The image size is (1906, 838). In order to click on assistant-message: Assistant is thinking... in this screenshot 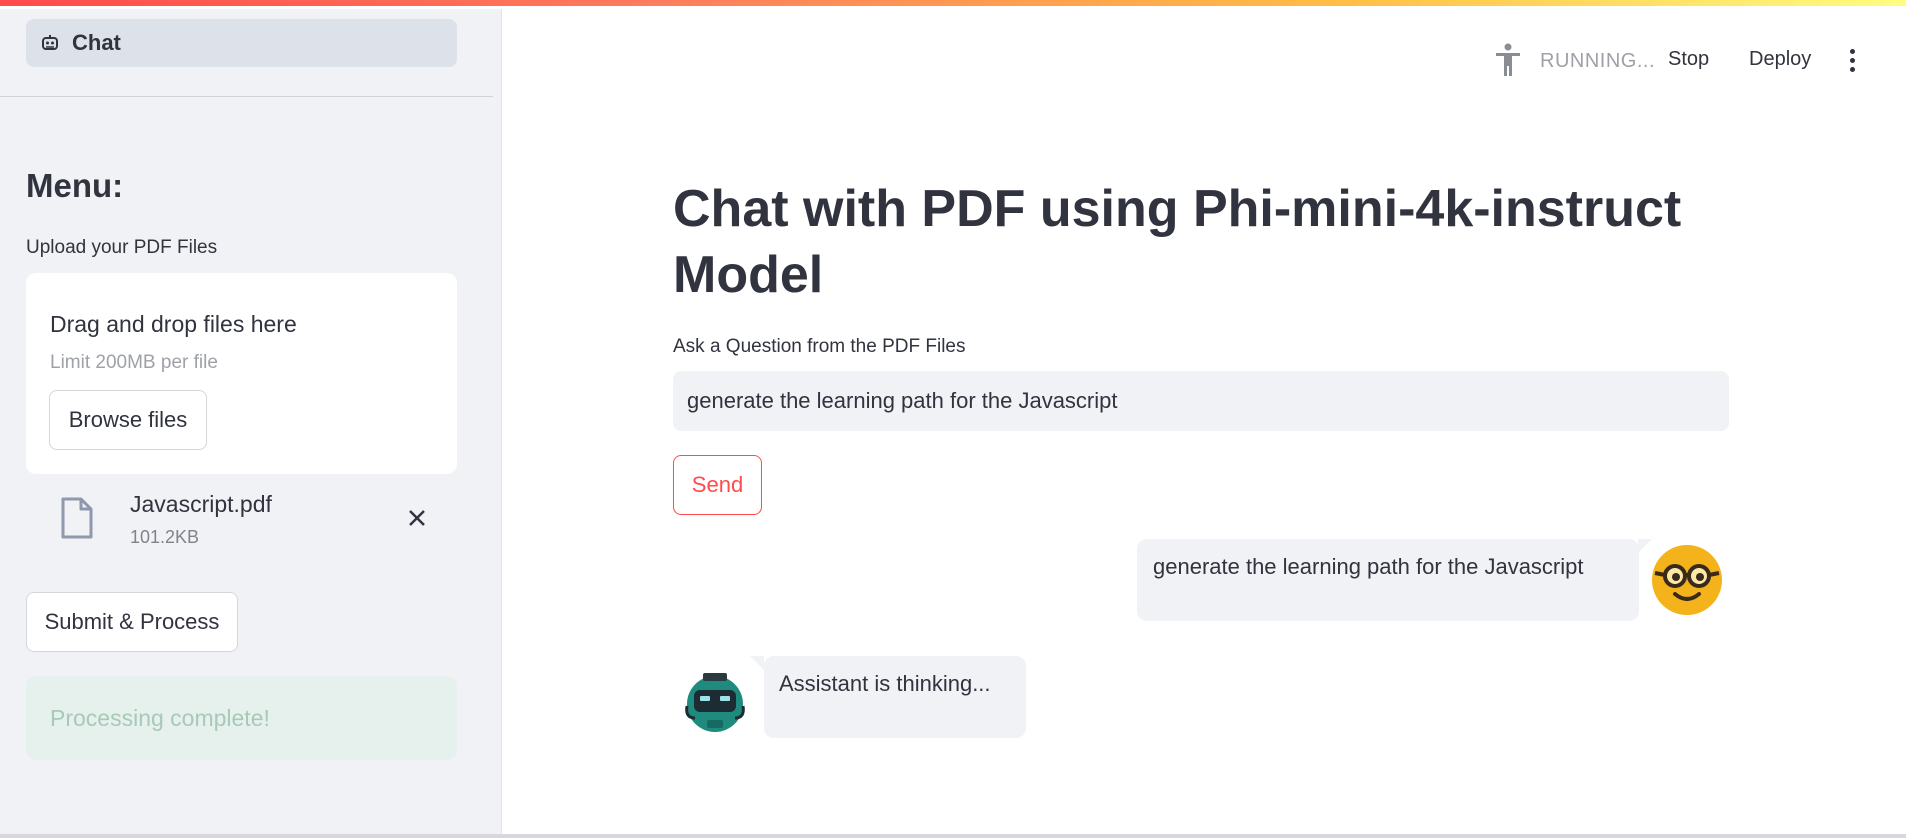, I will do `click(888, 697)`.